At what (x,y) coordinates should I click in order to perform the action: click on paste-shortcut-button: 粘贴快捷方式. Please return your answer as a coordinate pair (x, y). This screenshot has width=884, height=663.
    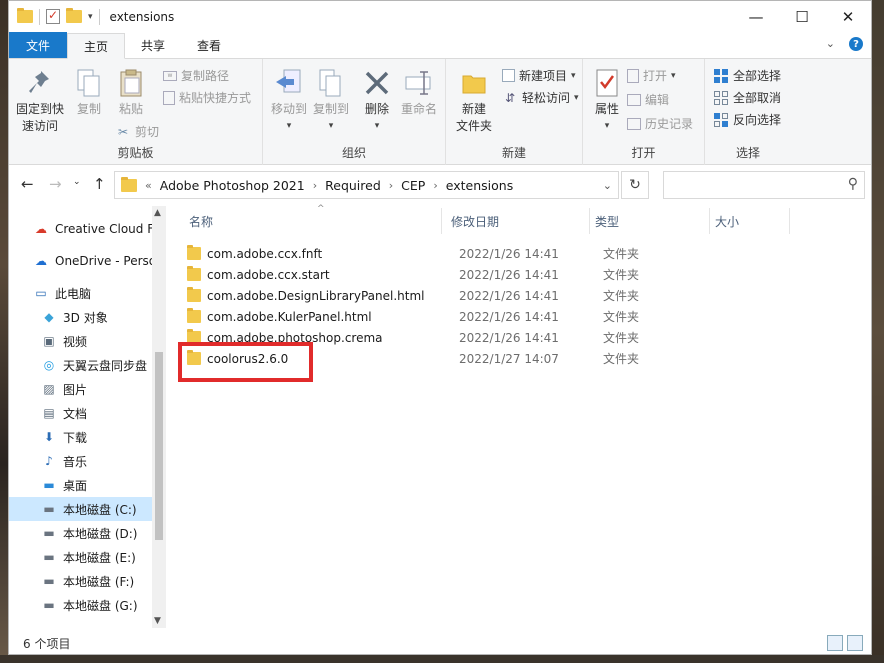
    Looking at the image, I should click on (207, 97).